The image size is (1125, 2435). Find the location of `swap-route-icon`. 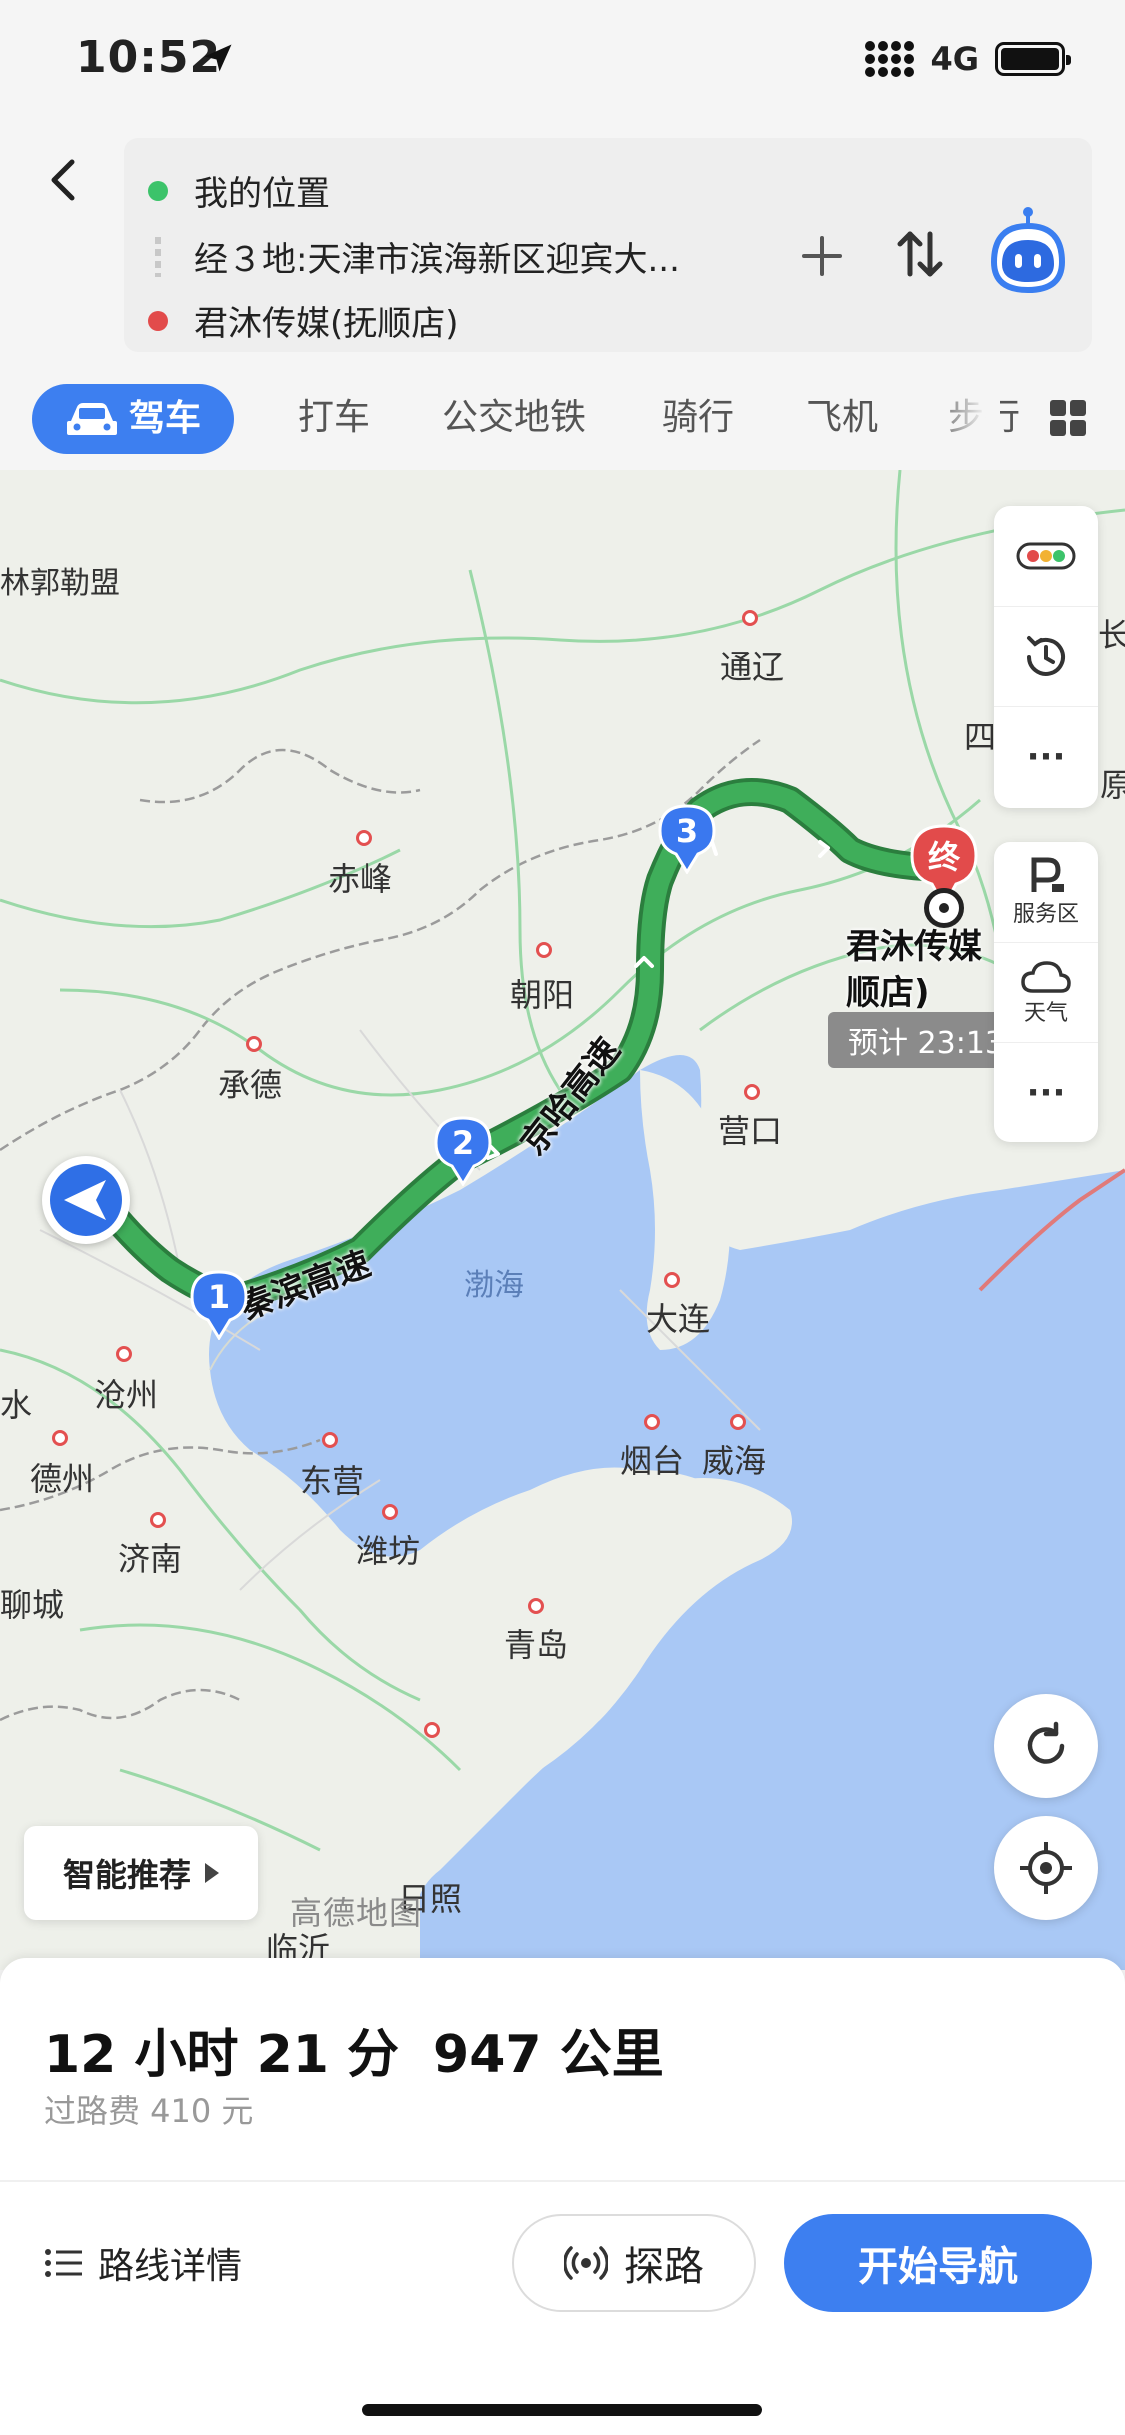

swap-route-icon is located at coordinates (920, 254).